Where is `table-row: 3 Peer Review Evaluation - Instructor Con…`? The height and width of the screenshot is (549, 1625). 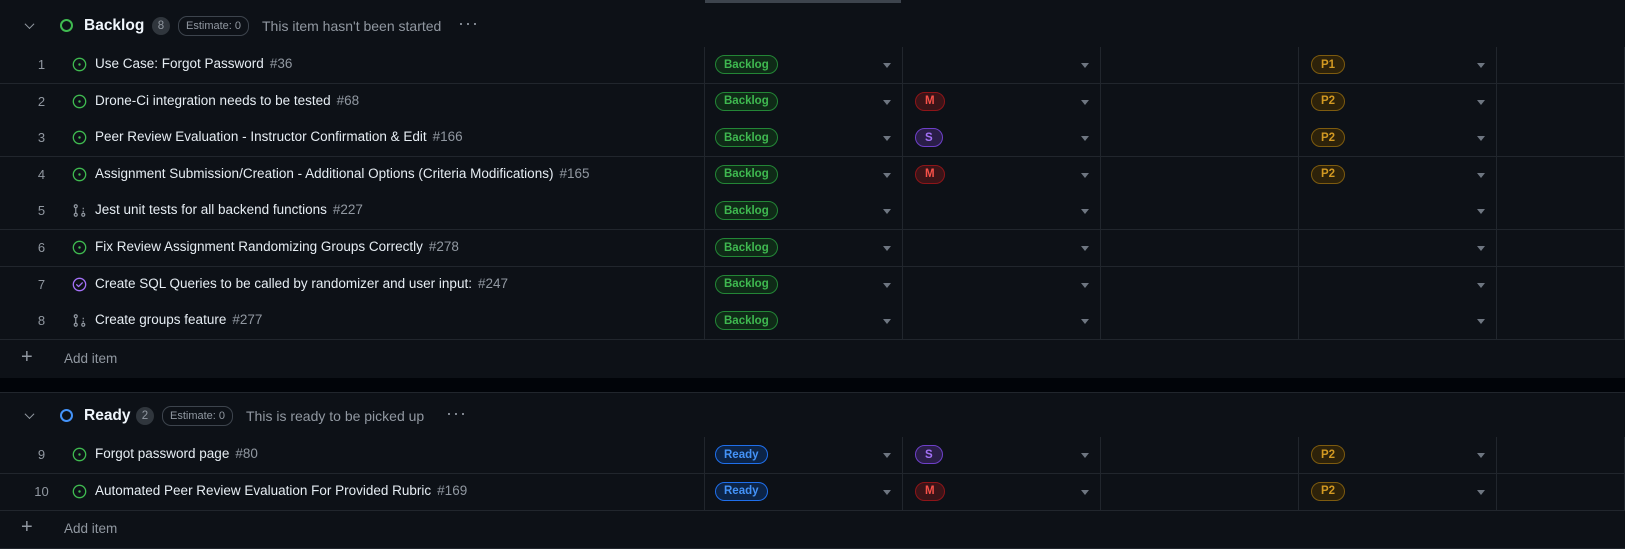
table-row: 3 Peer Review Evaluation - Instructor Con… is located at coordinates (812, 139).